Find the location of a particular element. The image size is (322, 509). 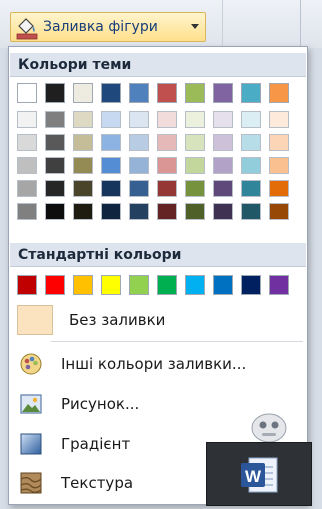

no-fill-swatch is located at coordinates (35, 320).